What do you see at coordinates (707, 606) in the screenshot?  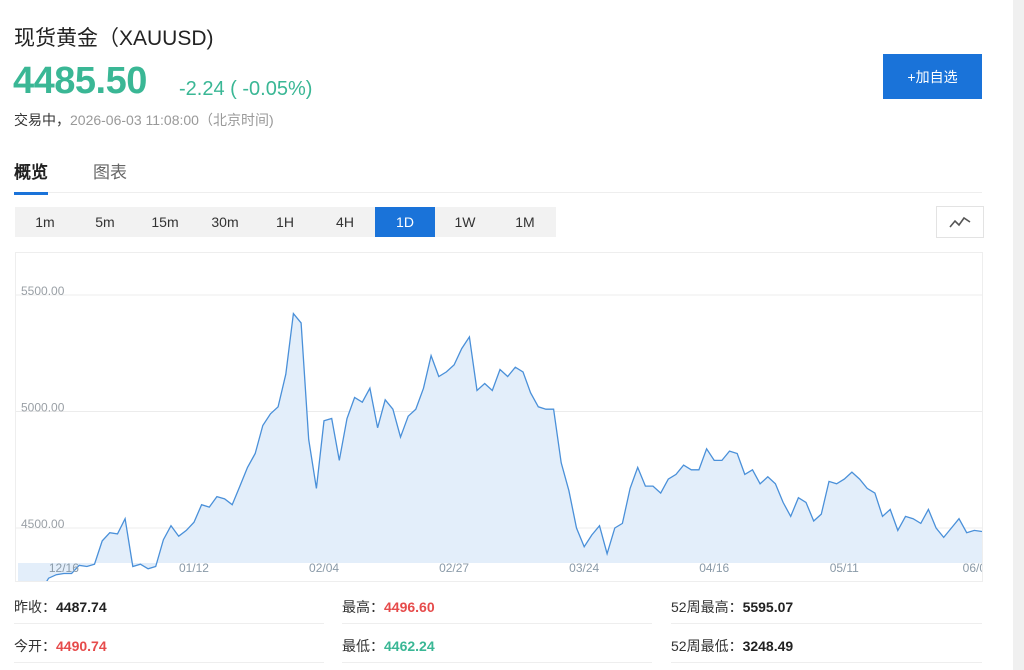 I see `stat-label: 52周最高：` at bounding box center [707, 606].